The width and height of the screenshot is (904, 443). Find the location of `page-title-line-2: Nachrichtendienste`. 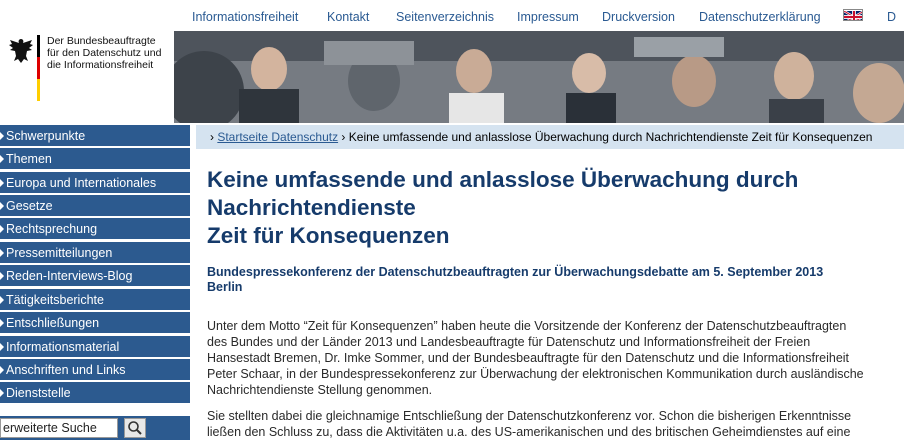

page-title-line-2: Nachrichtendienste is located at coordinates (311, 207).